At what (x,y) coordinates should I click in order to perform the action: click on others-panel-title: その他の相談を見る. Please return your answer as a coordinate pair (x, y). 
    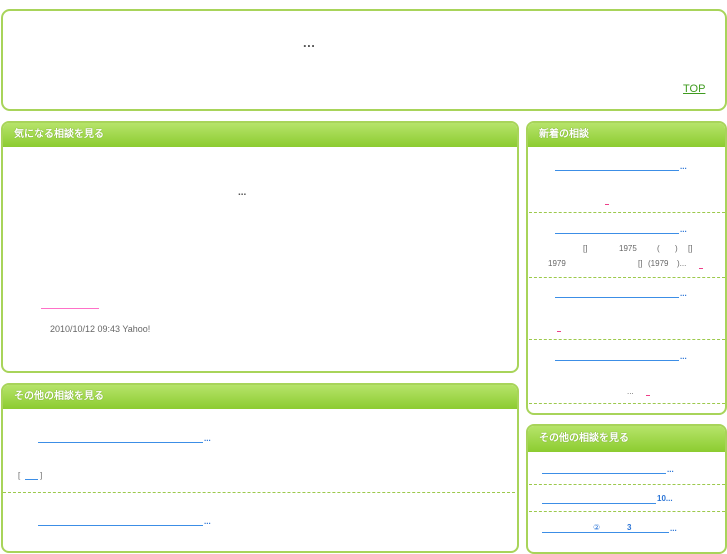
    Looking at the image, I should click on (260, 397).